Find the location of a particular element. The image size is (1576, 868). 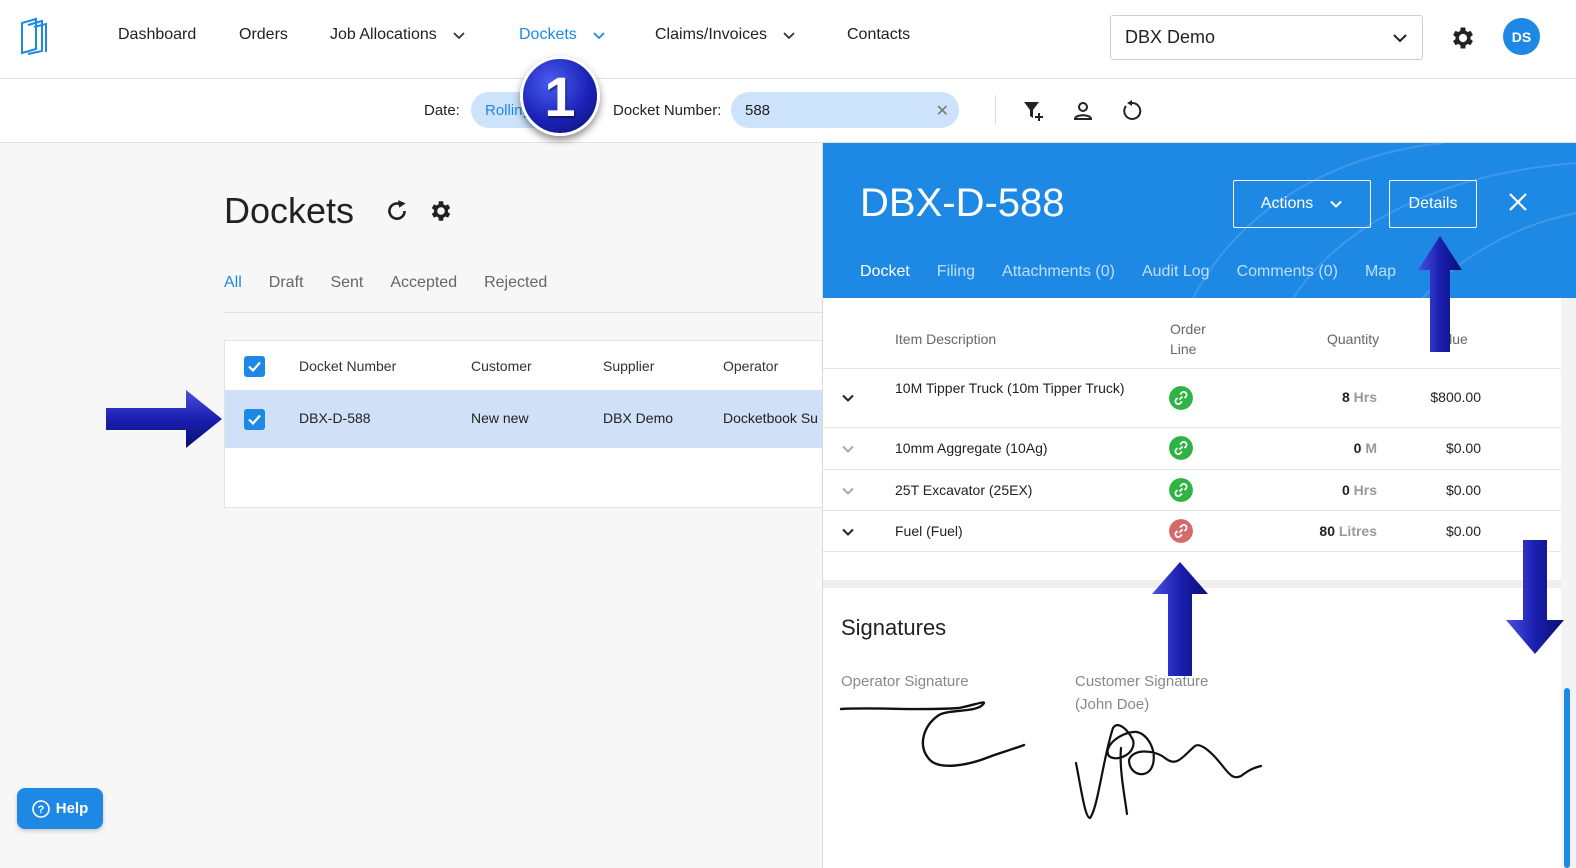

question-icon: ? is located at coordinates (40, 808).